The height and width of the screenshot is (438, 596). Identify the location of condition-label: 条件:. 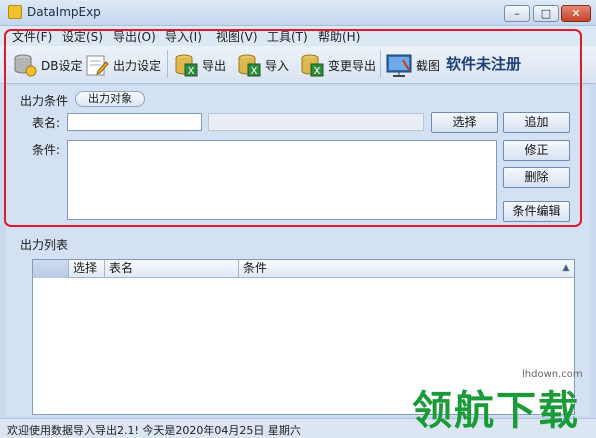
(46, 150).